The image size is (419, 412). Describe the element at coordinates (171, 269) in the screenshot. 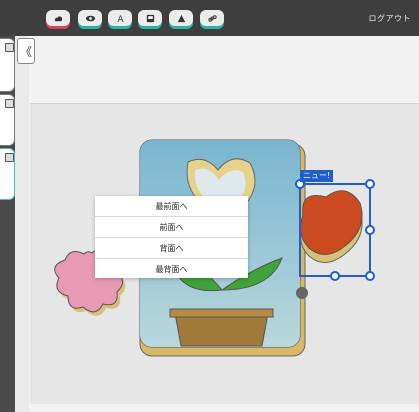

I see `send-to-back-item: 最背面へ` at that location.